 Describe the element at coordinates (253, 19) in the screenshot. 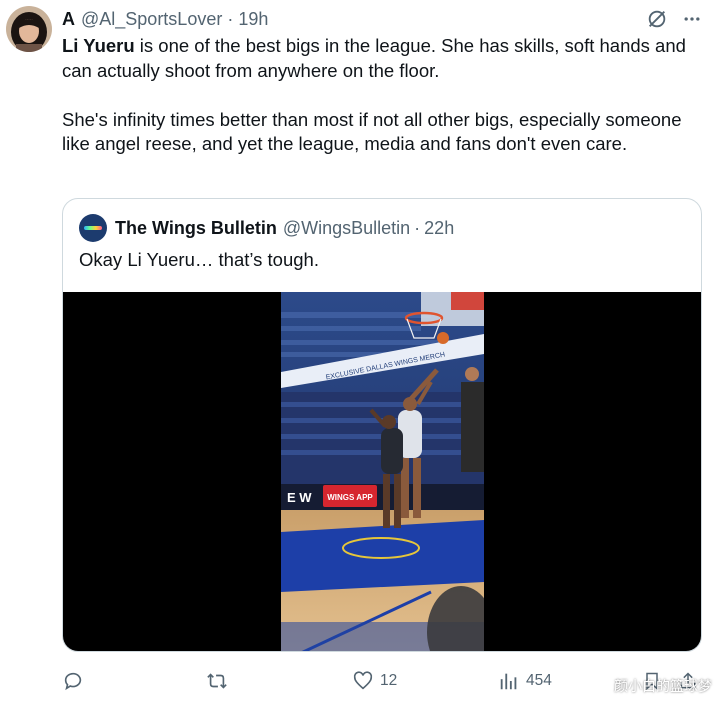

I see `tweet-timestamp: 19h` at that location.